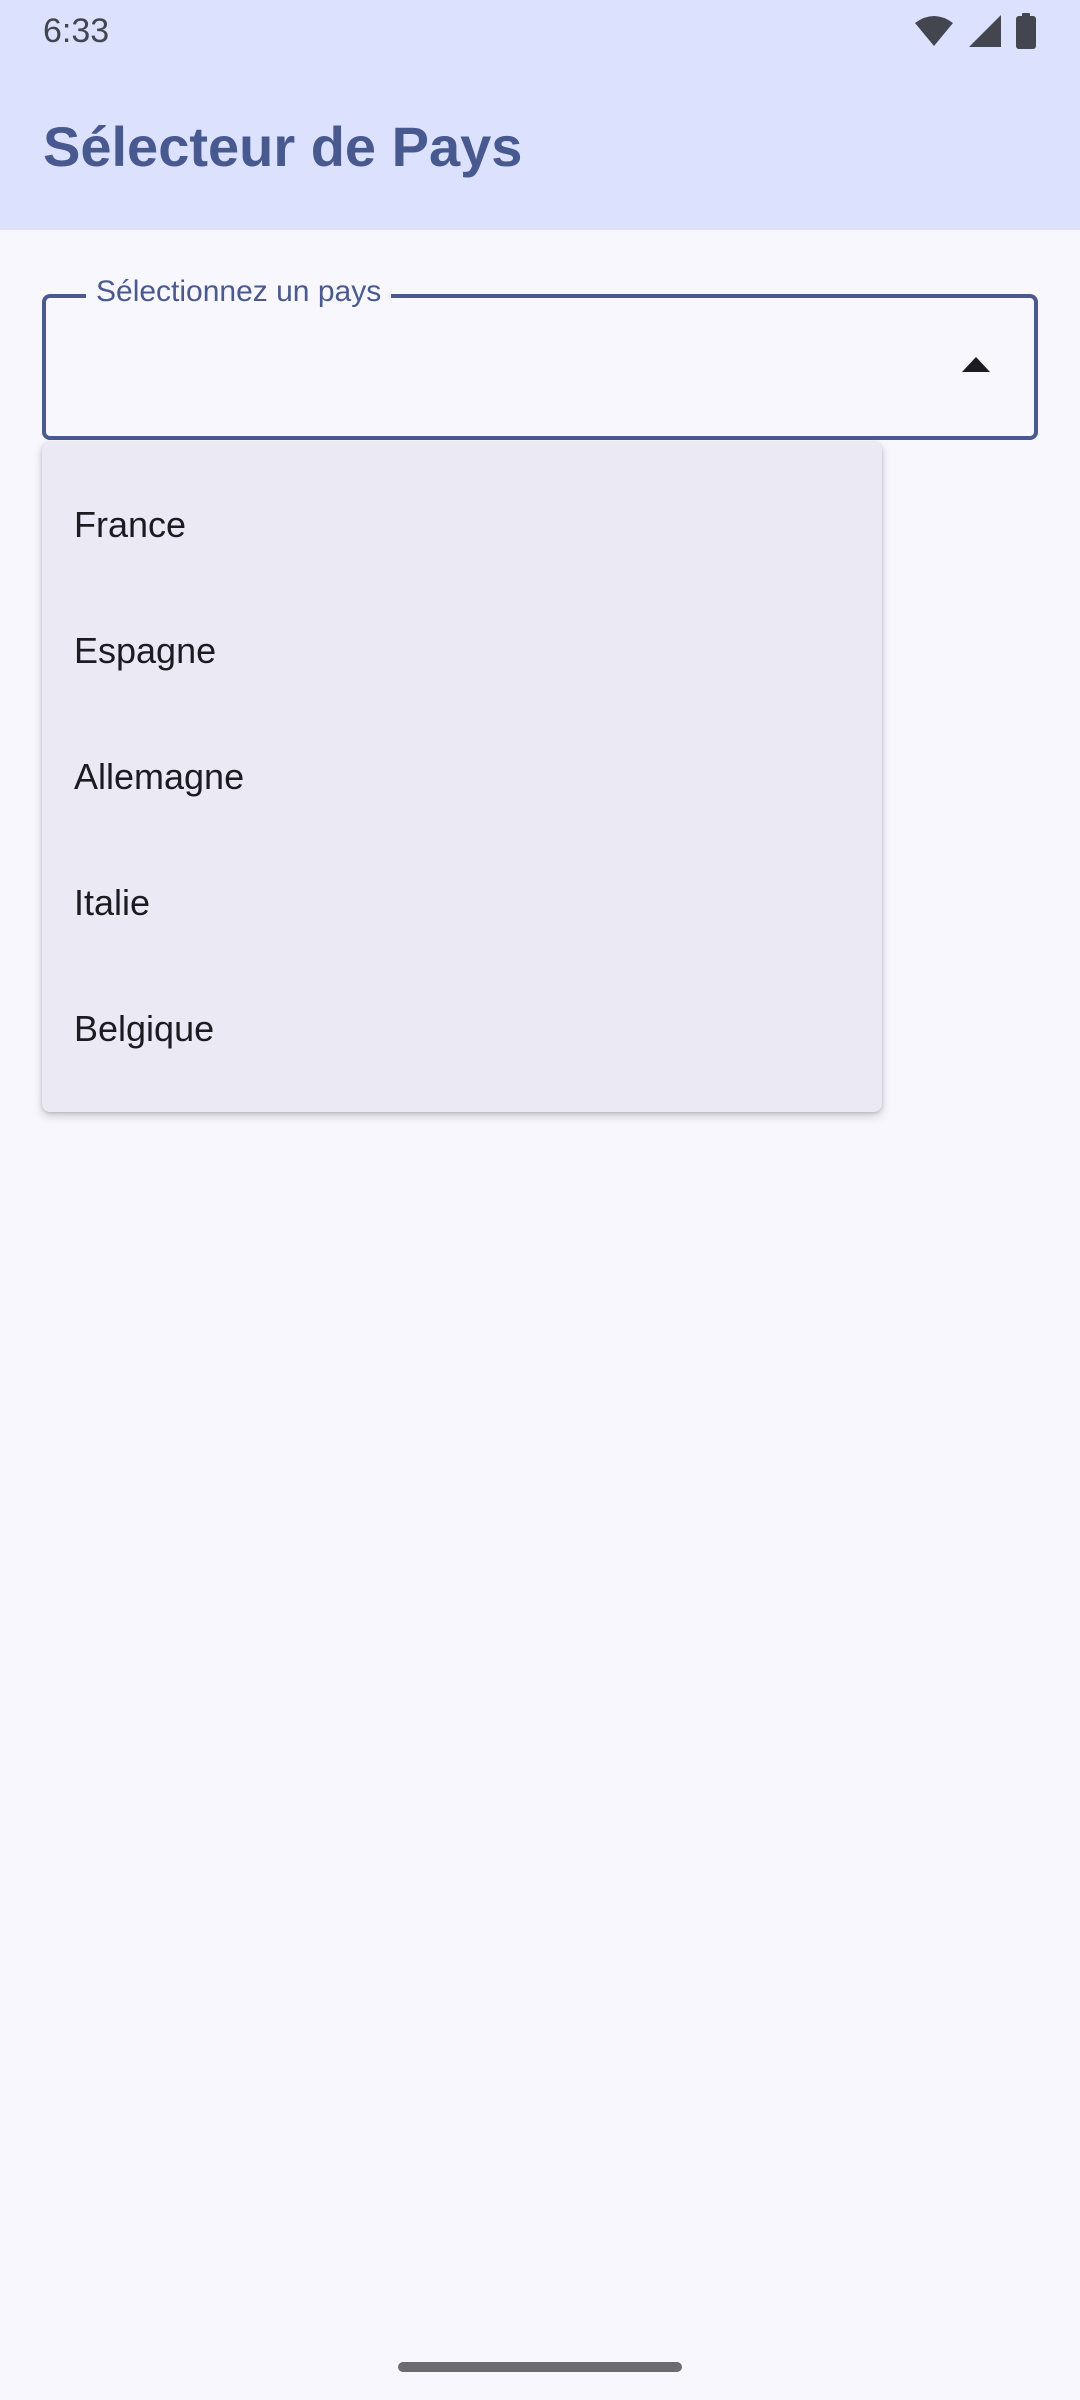  I want to click on top-app-area: 6:33 Sélecteur de Pays, so click(540, 115).